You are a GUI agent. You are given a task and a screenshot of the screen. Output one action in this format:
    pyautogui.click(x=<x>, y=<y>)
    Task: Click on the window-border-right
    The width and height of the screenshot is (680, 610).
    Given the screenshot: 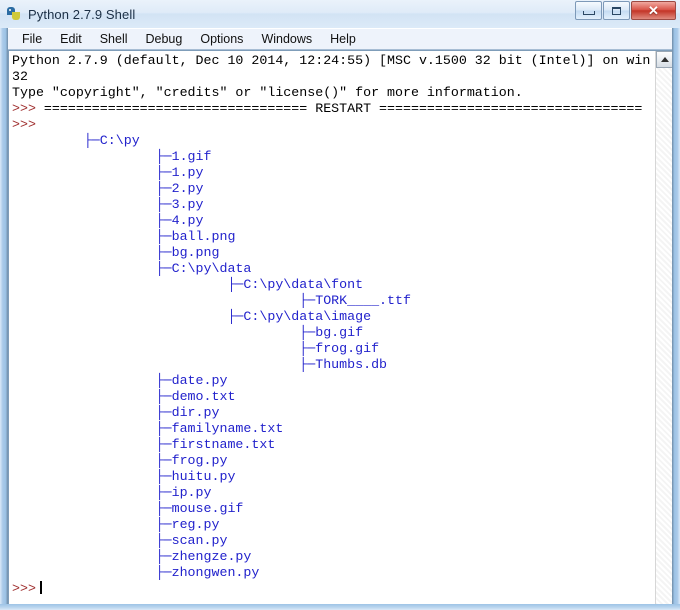 What is the action you would take?
    pyautogui.click(x=676, y=319)
    